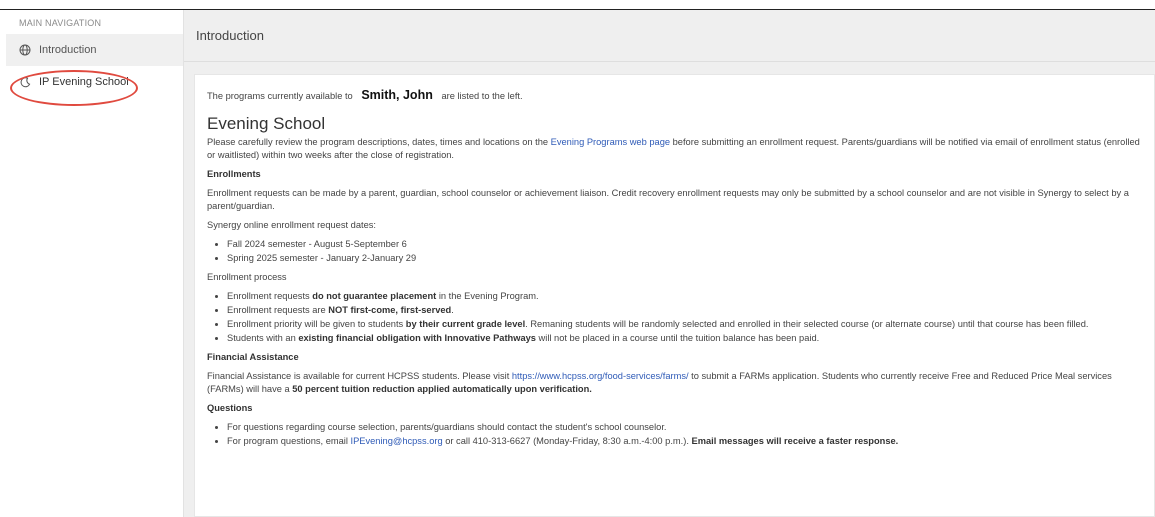 The image size is (1155, 517). I want to click on sidebar-item-ip-evening-school: IP Evening School, so click(94, 82).